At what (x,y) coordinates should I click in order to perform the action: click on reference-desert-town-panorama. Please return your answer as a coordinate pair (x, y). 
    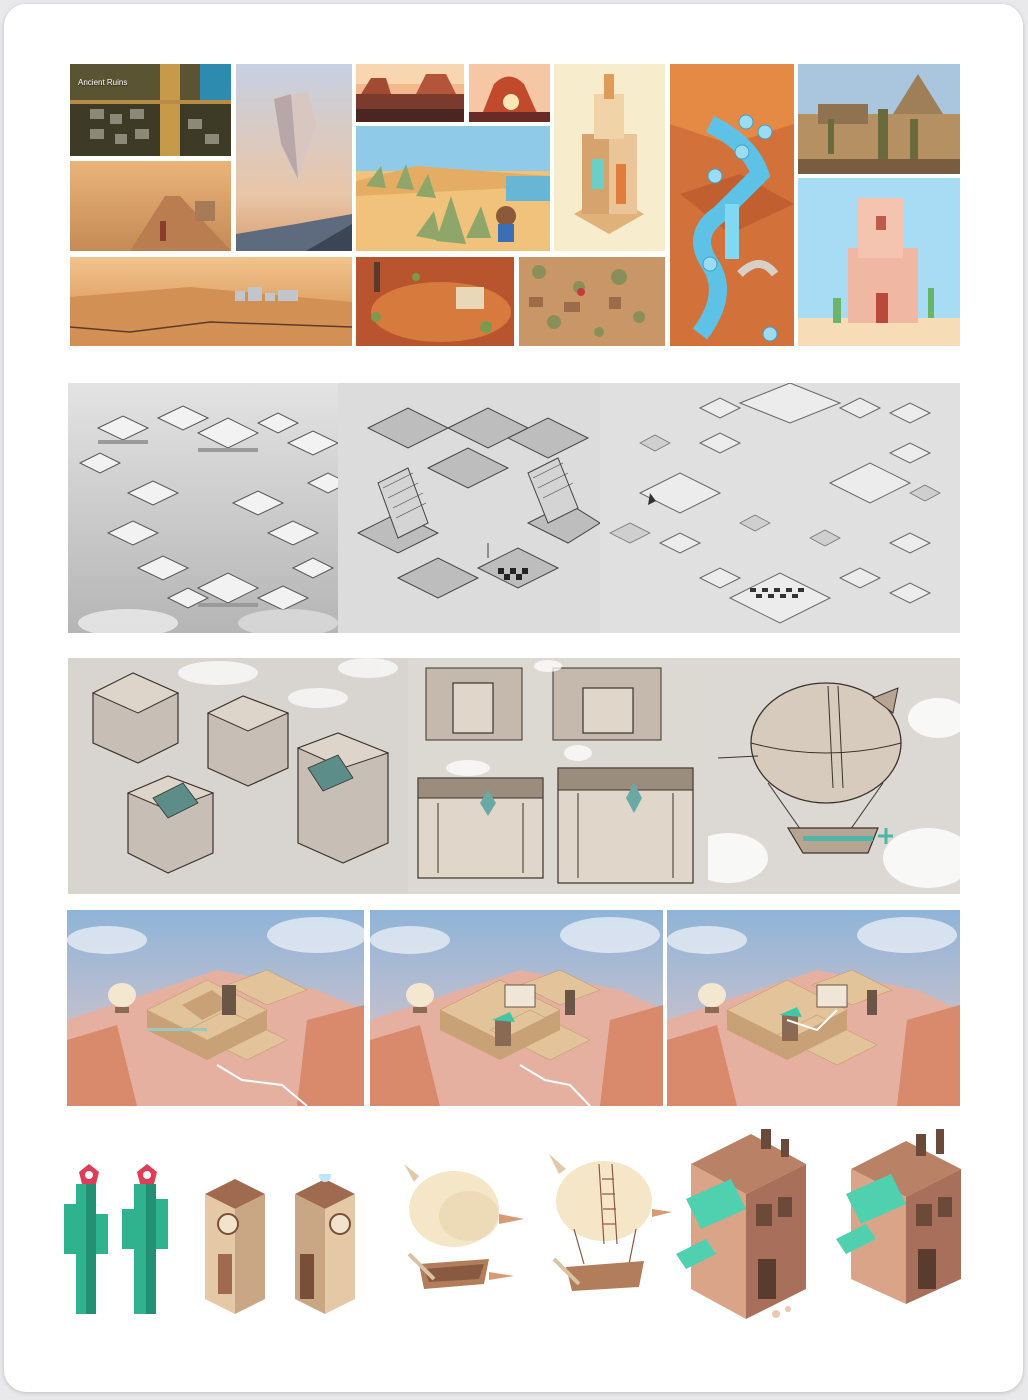
    Looking at the image, I should click on (211, 301).